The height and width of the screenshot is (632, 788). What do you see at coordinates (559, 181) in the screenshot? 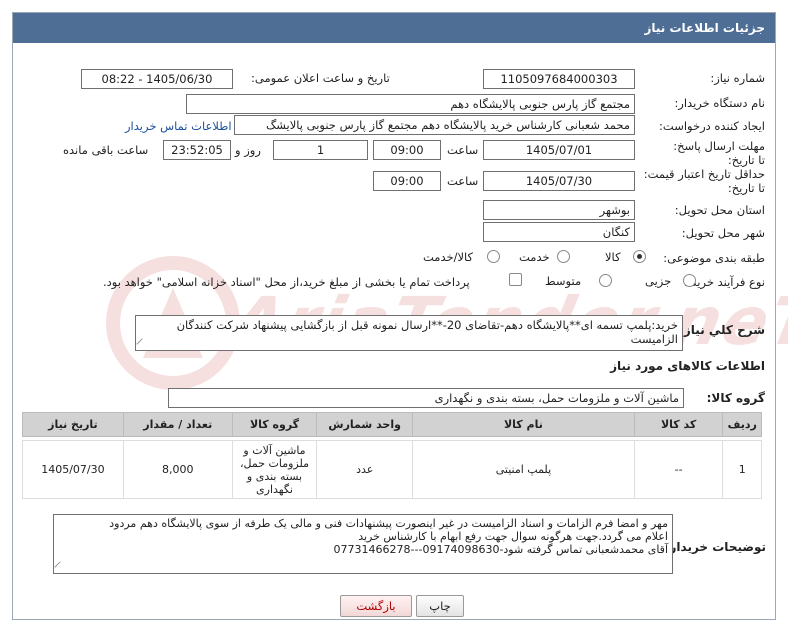
I see `validity-date-value: 1405/07/30` at bounding box center [559, 181].